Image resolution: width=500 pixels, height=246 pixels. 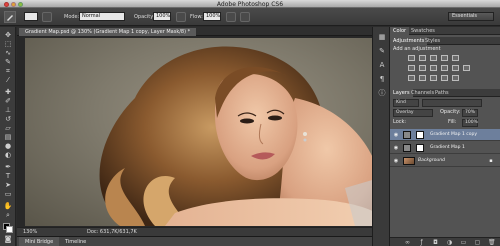 I want to click on panel-dock: ▦ ✎ A ¶ ⓘ, so click(x=381, y=136).